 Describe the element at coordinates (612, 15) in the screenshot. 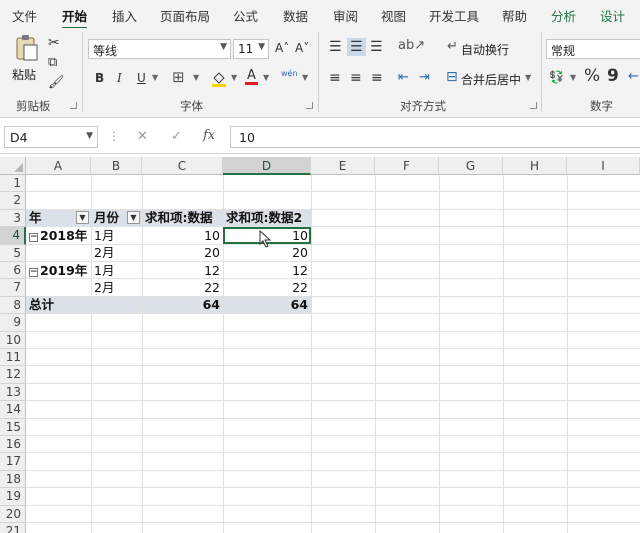

I see `tab-design: 设计` at that location.